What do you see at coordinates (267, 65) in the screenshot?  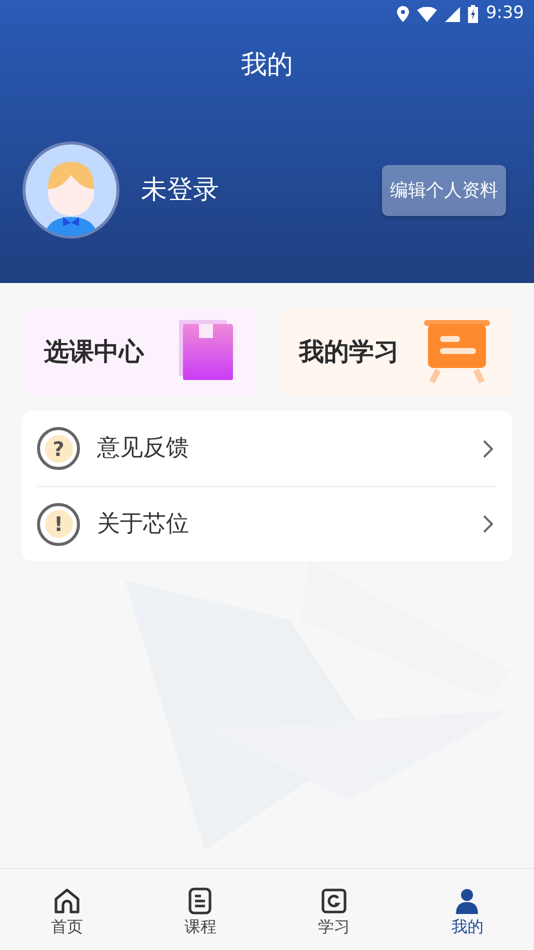 I see `page-title: 我的` at bounding box center [267, 65].